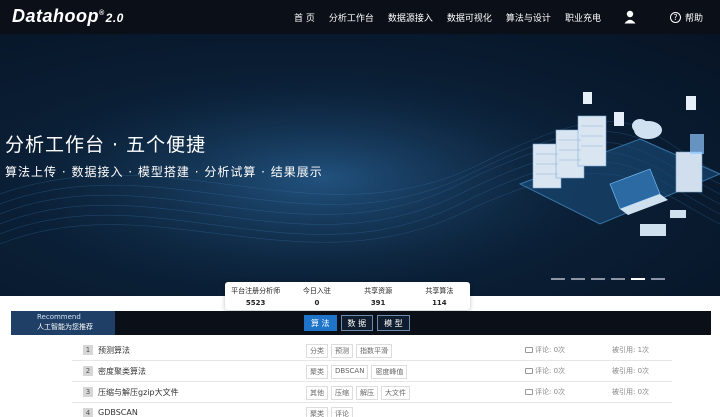 This screenshot has width=720, height=417. Describe the element at coordinates (88, 412) in the screenshot. I see `item-rank: 4` at that location.